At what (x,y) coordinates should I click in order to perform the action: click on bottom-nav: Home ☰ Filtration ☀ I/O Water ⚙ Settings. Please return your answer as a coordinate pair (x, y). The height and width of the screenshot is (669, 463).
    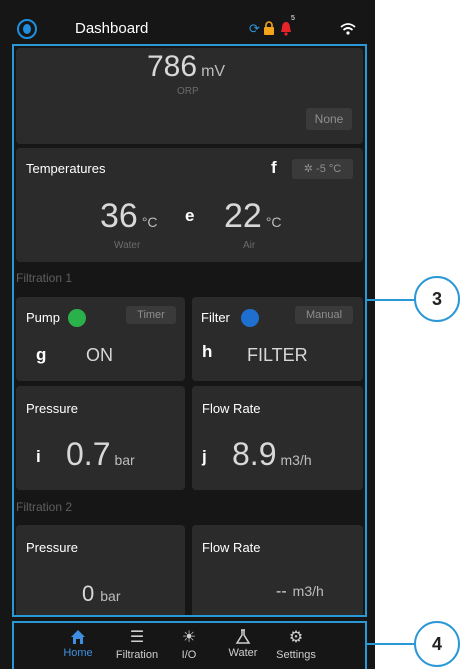
    Looking at the image, I should click on (189, 645).